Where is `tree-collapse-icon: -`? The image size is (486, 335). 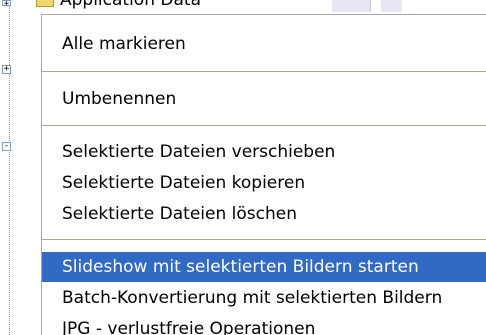
tree-collapse-icon: - is located at coordinates (6, 146).